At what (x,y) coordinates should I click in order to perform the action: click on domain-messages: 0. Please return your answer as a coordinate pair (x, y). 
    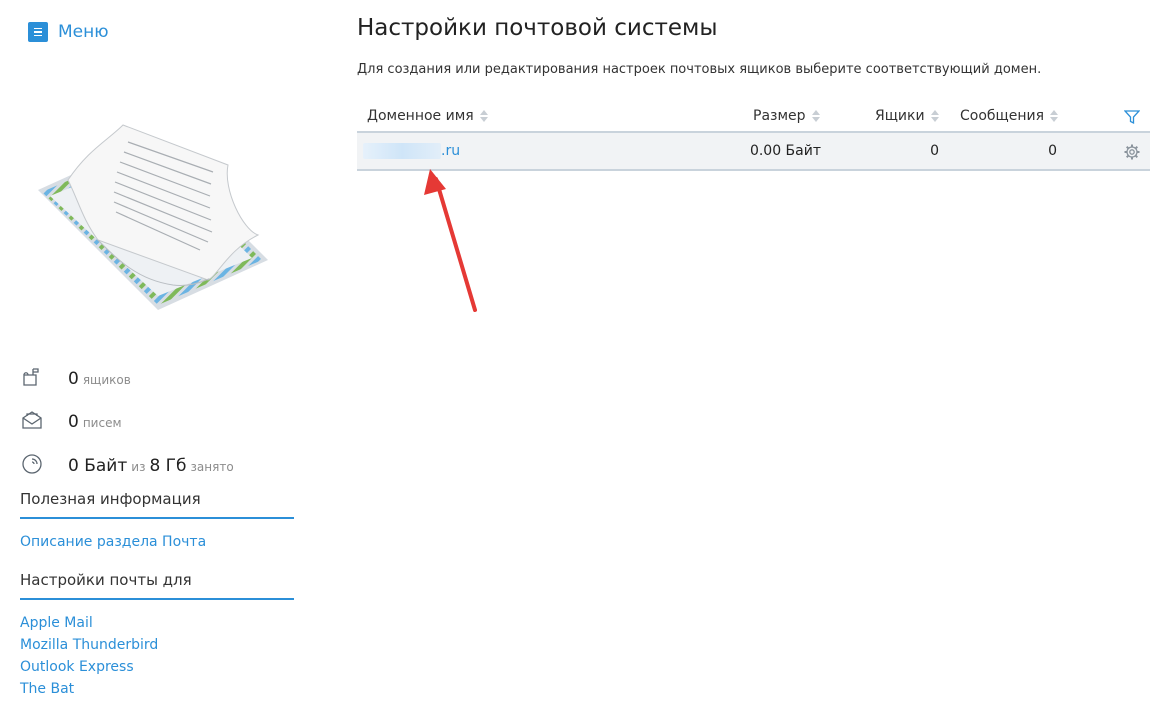
    Looking at the image, I should click on (1052, 151).